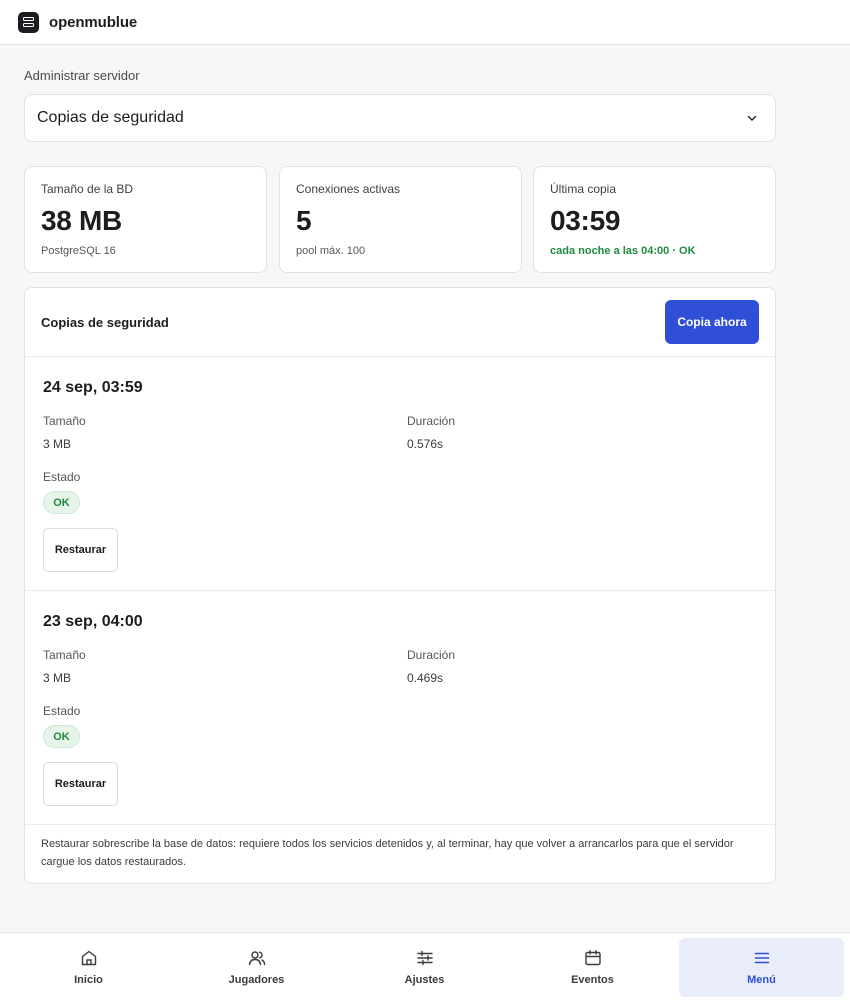 The image size is (850, 1000). What do you see at coordinates (82, 75) in the screenshot?
I see `admin-section-label: Administrar servidor` at bounding box center [82, 75].